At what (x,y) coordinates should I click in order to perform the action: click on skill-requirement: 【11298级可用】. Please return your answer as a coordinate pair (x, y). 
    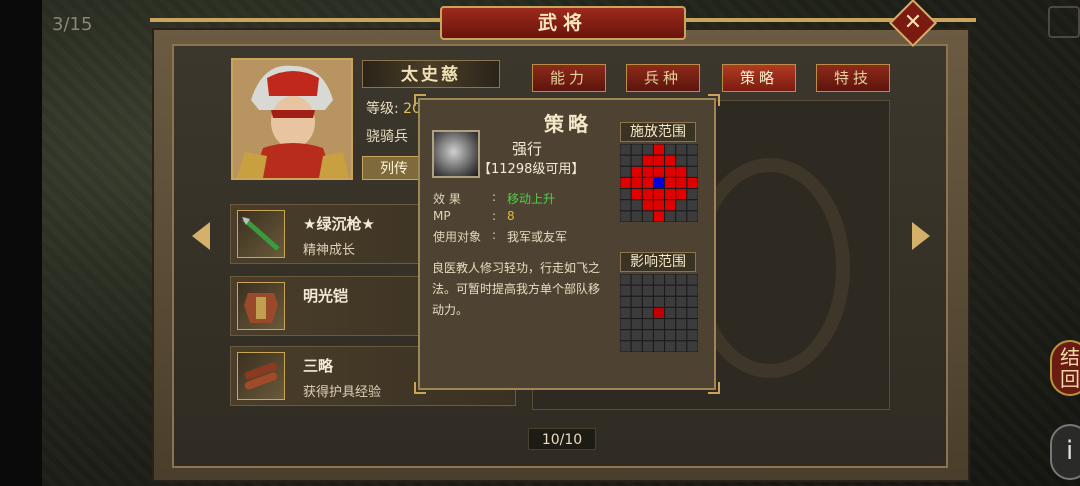
    Looking at the image, I should click on (531, 169).